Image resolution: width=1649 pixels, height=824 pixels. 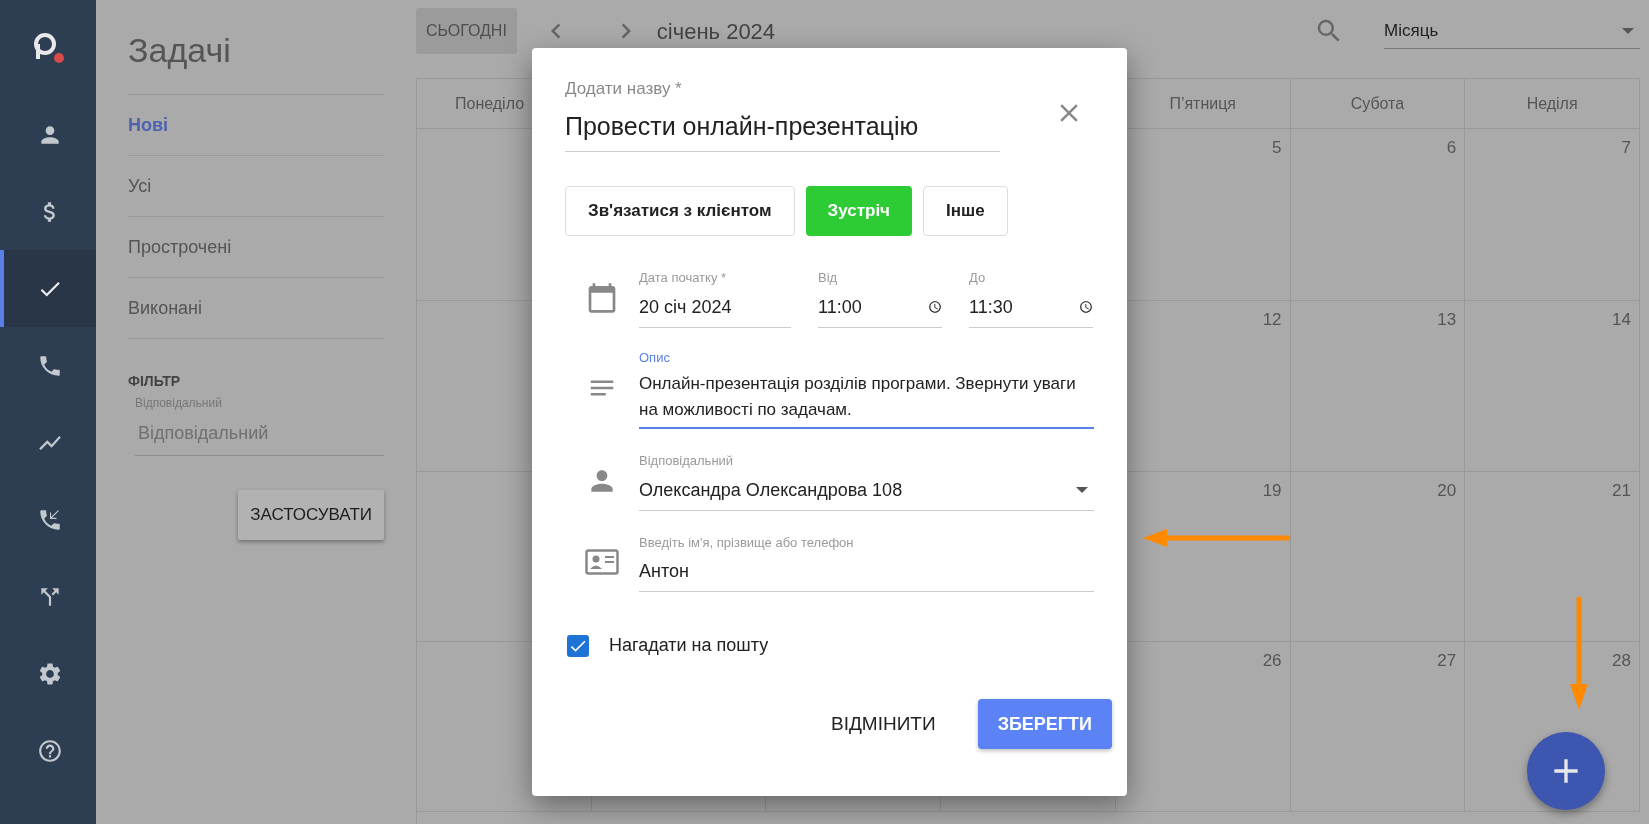 I want to click on day-number: 13, so click(x=1447, y=320).